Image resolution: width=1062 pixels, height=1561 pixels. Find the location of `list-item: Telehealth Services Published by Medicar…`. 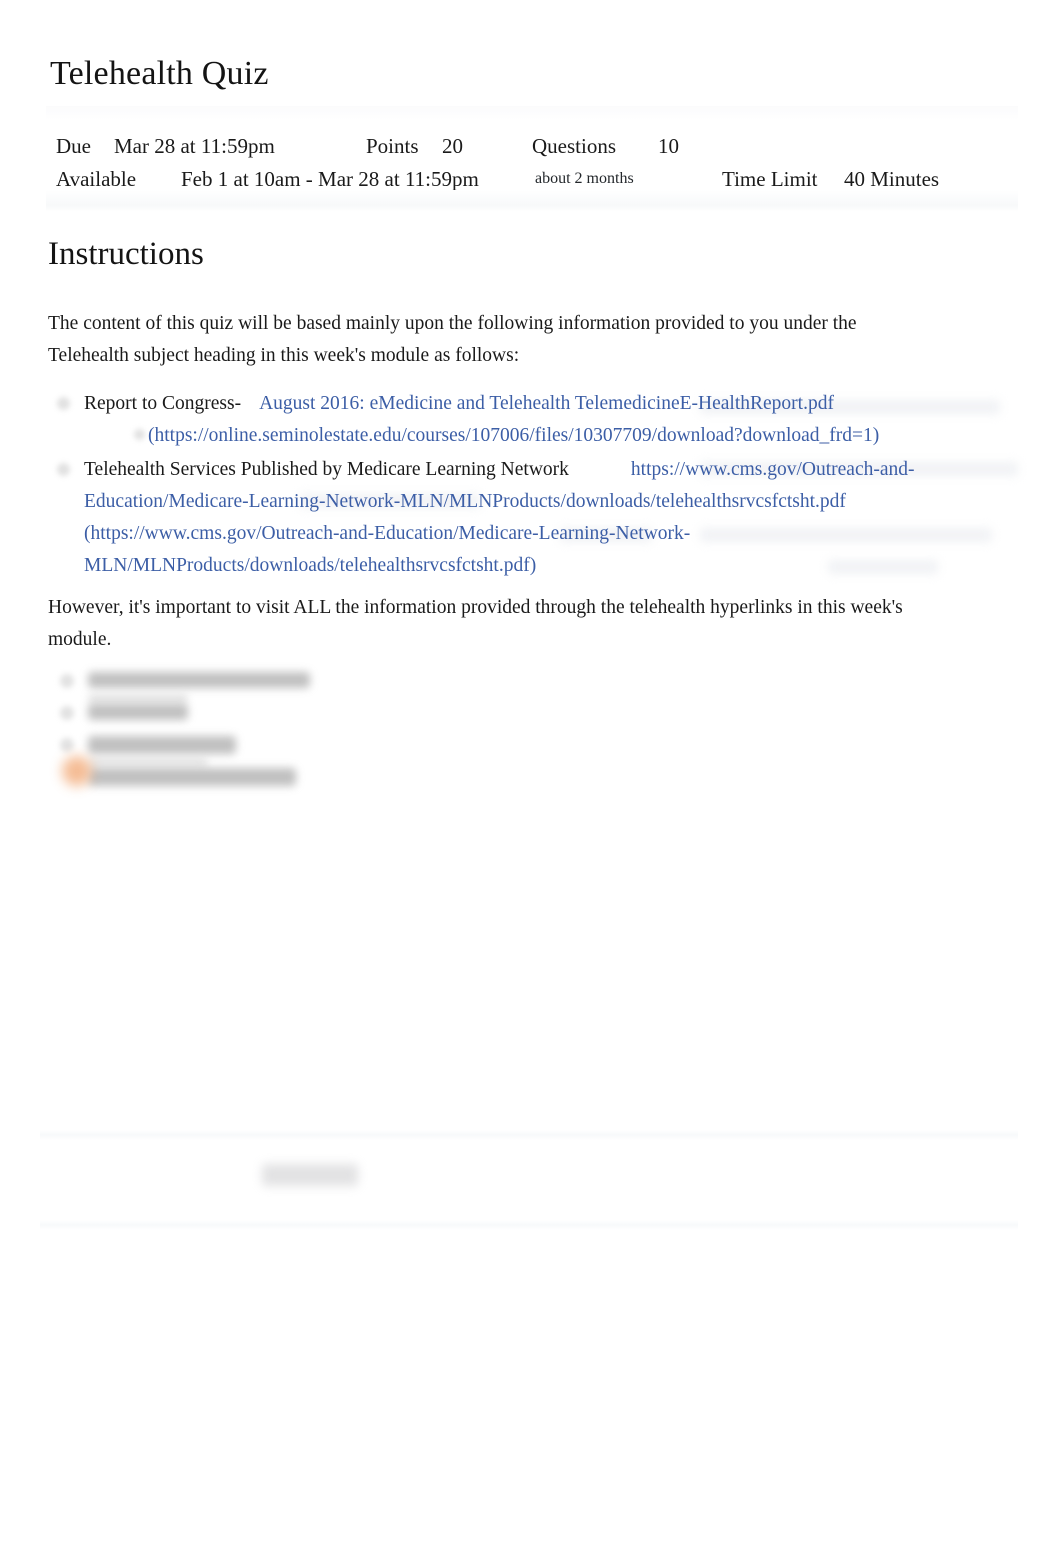

list-item: Telehealth Services Published by Medicar… is located at coordinates (528, 518).